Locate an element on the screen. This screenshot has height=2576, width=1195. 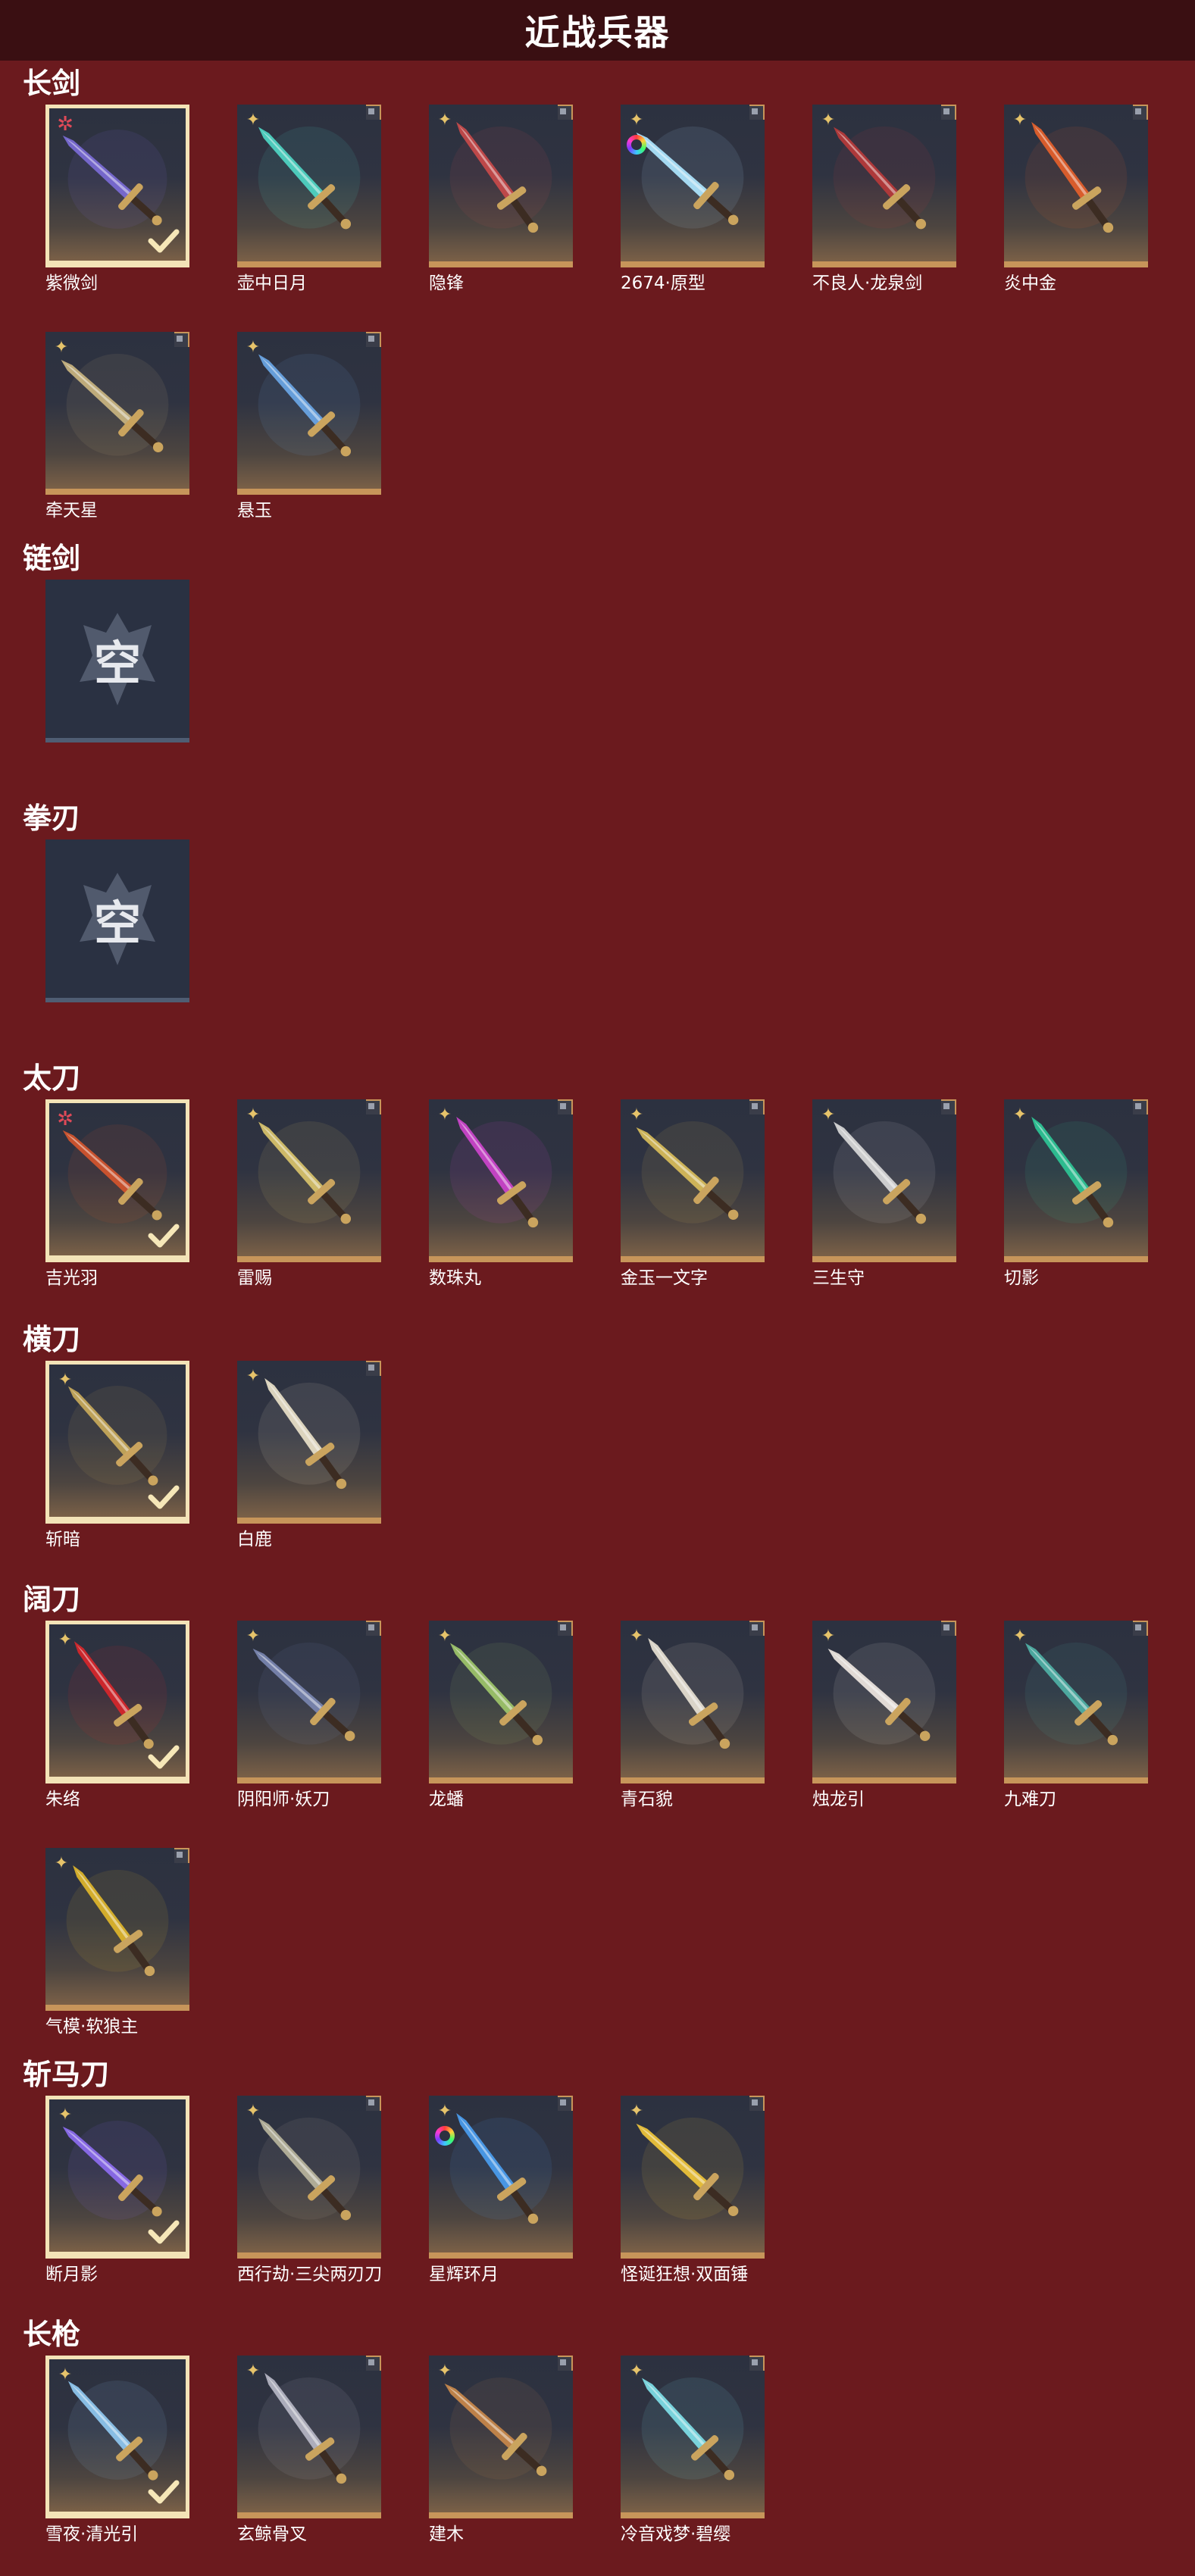
weapon-card: ✦ 不良人·龙泉剑 is located at coordinates (886, 200).